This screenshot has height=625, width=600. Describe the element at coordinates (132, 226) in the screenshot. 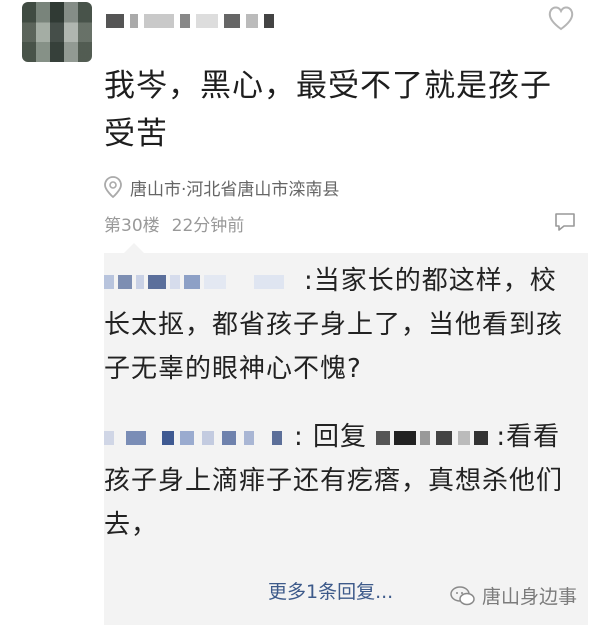

I see `floor-number: 第30楼` at that location.